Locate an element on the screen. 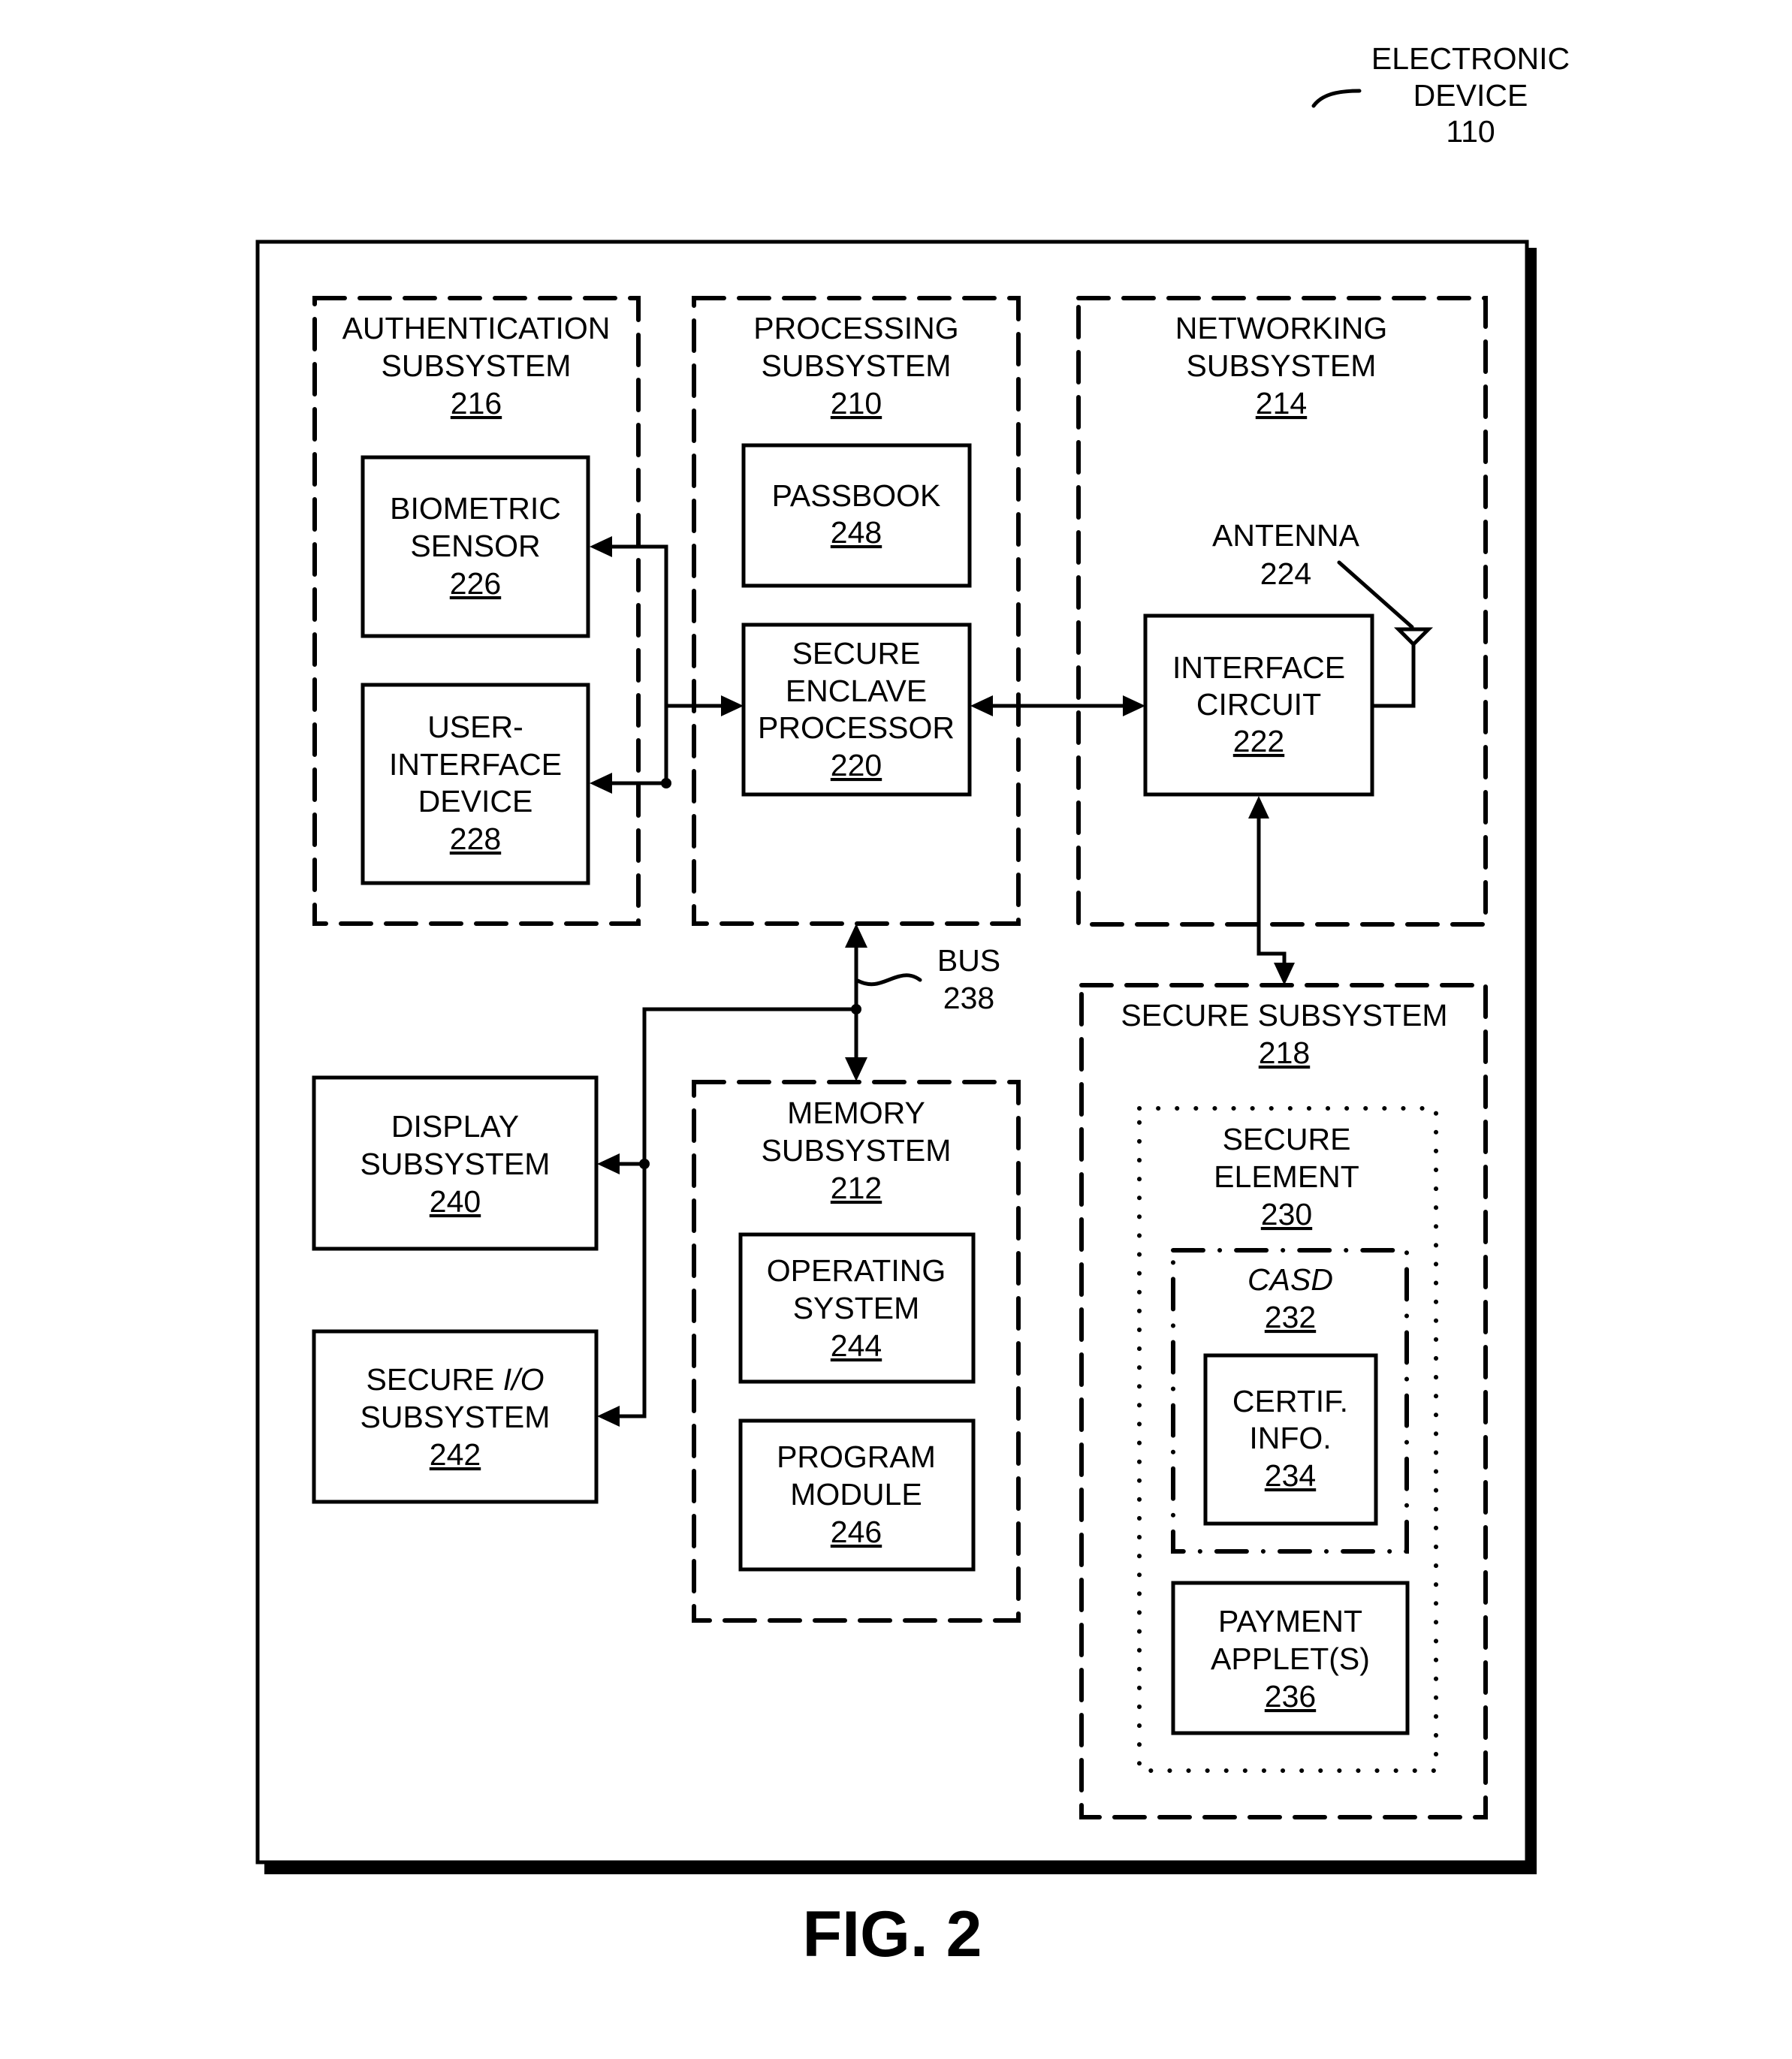 This screenshot has width=1792, height=2059. memory-title-1: MEMORY is located at coordinates (856, 1113).